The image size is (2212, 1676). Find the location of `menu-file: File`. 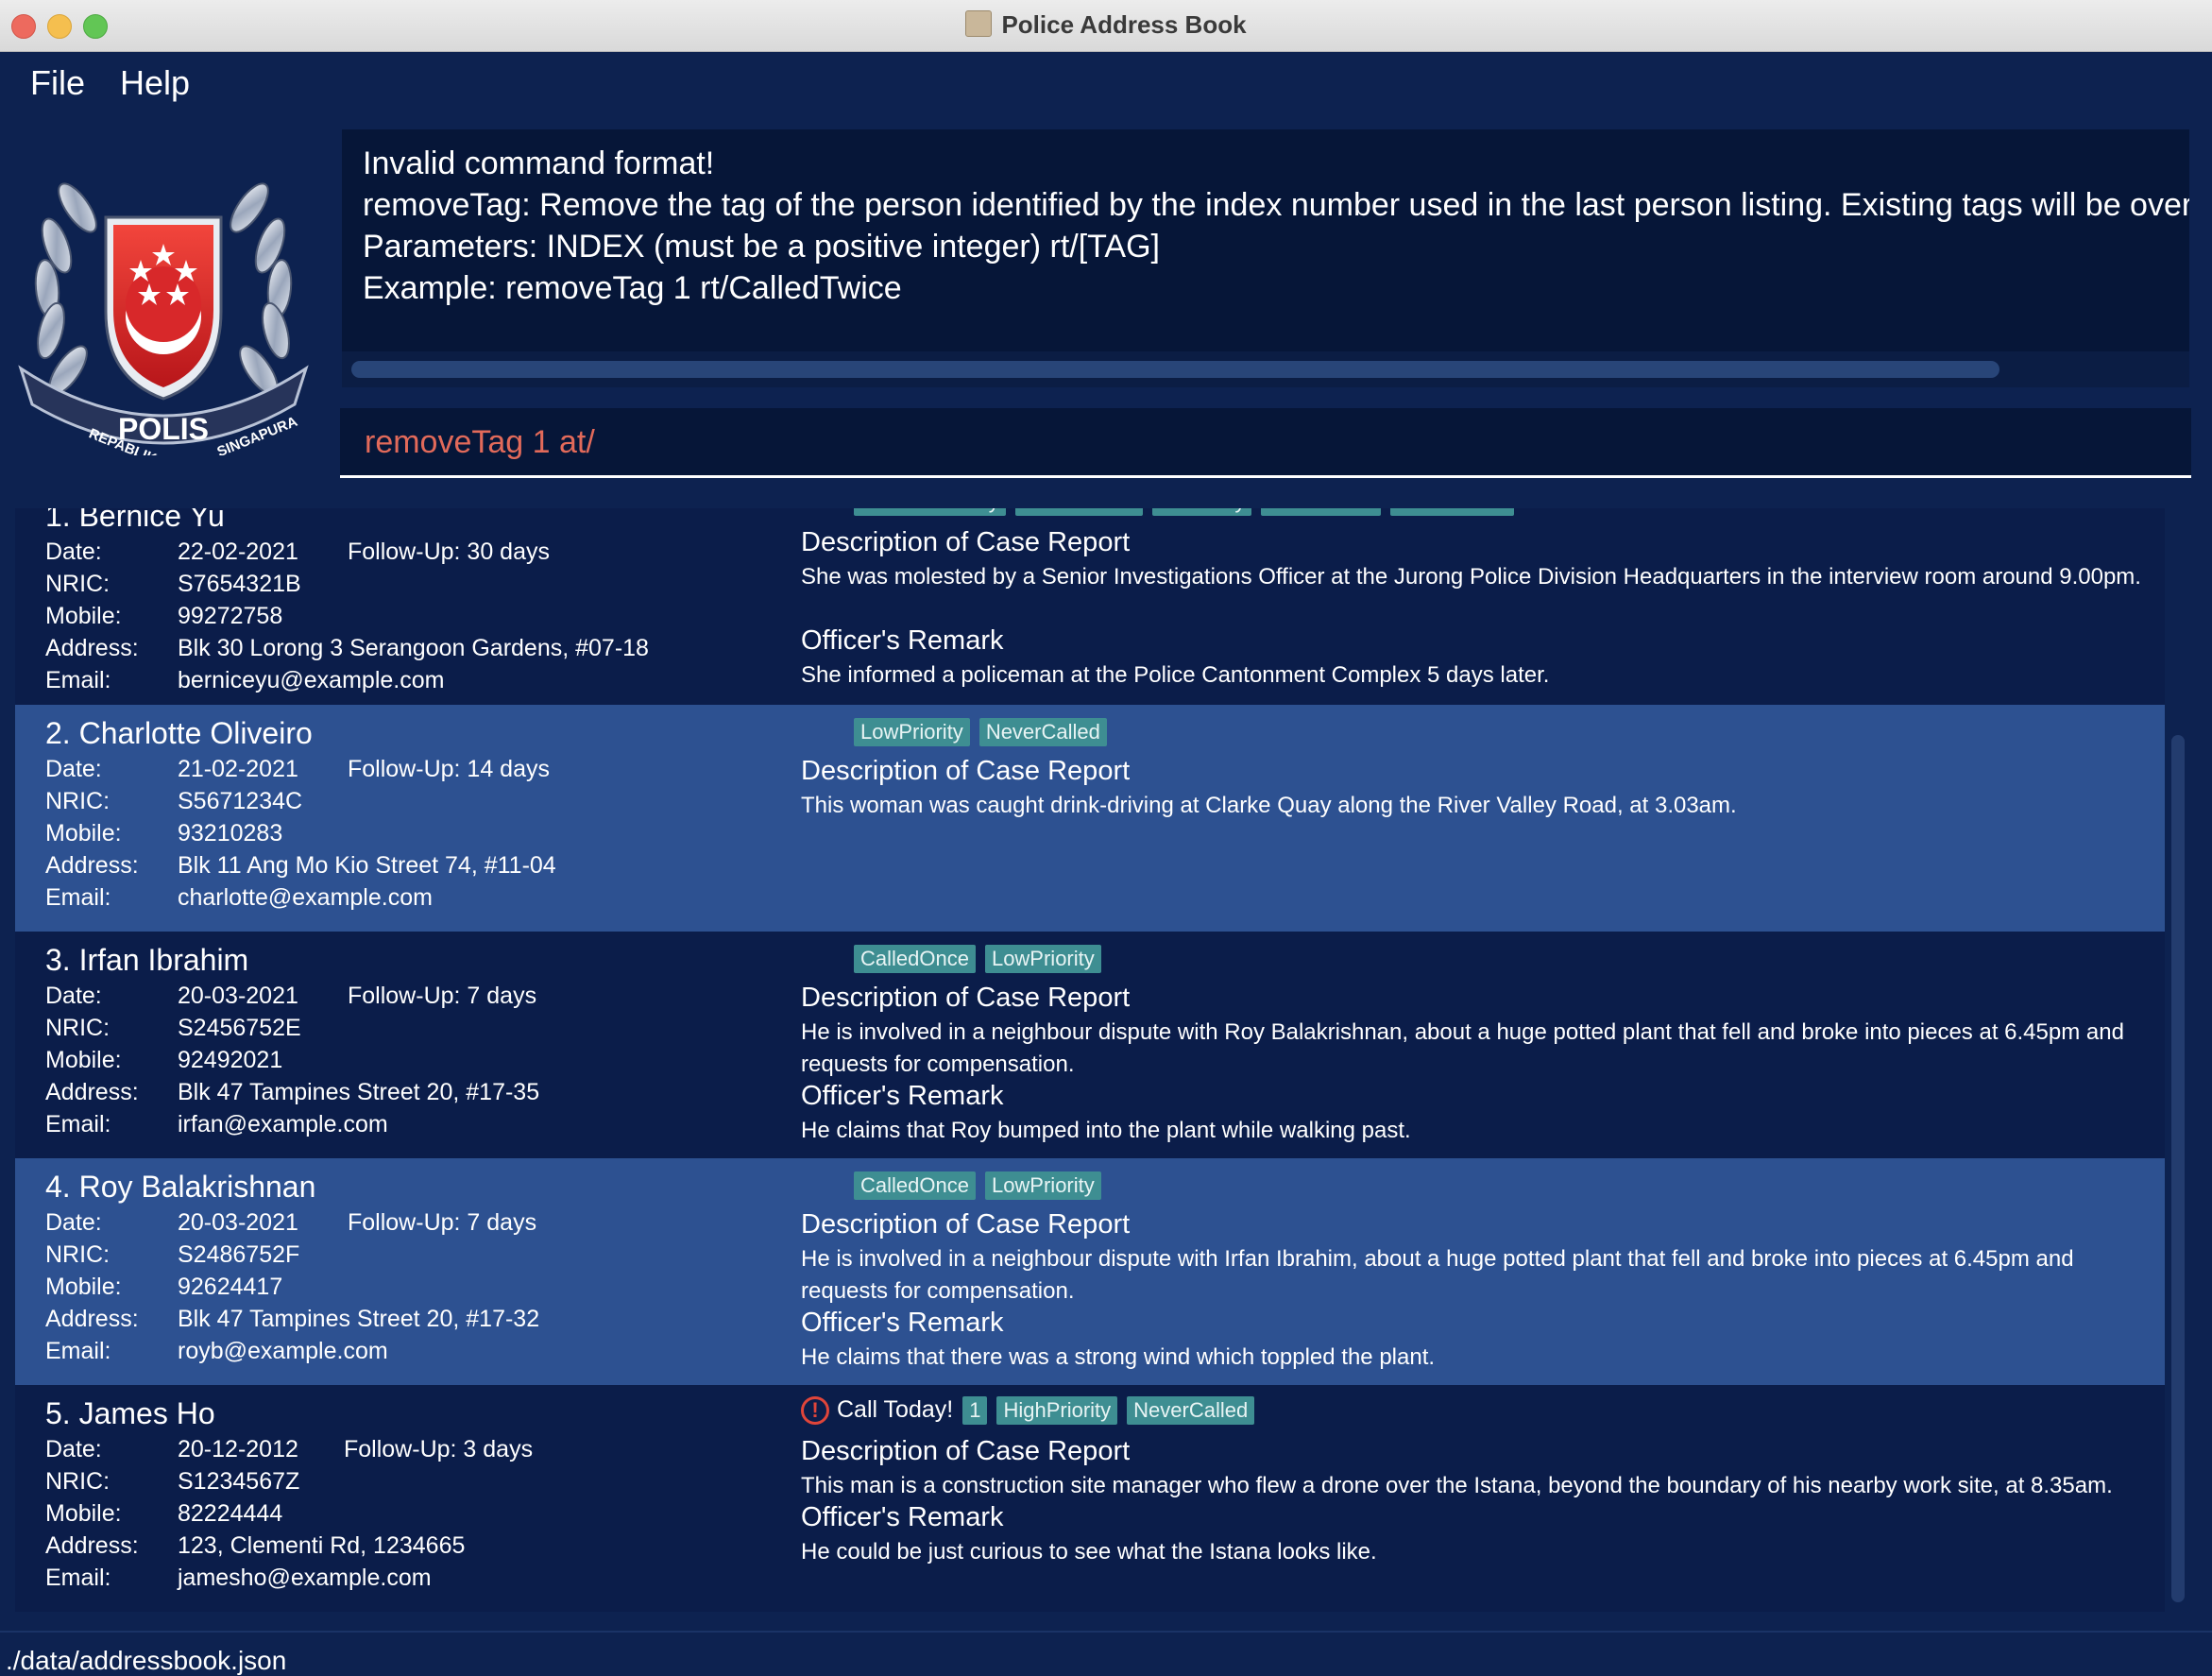

menu-file: File is located at coordinates (57, 83).